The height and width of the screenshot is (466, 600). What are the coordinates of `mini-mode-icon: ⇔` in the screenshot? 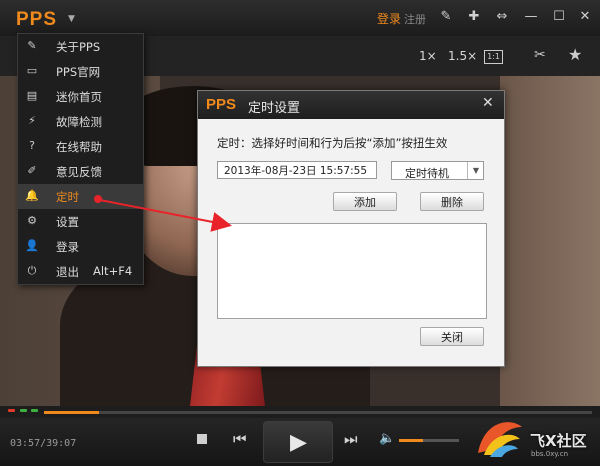 It's located at (502, 17).